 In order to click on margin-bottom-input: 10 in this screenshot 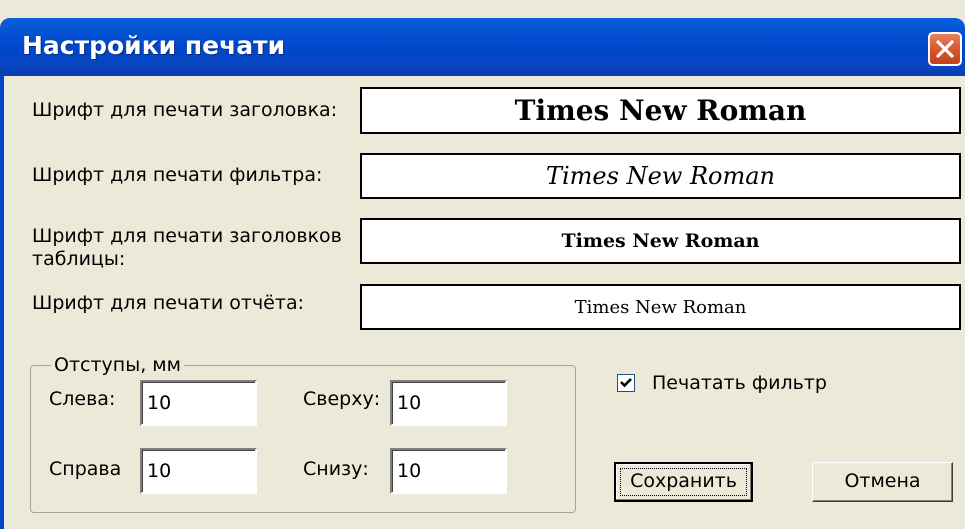, I will do `click(448, 471)`.